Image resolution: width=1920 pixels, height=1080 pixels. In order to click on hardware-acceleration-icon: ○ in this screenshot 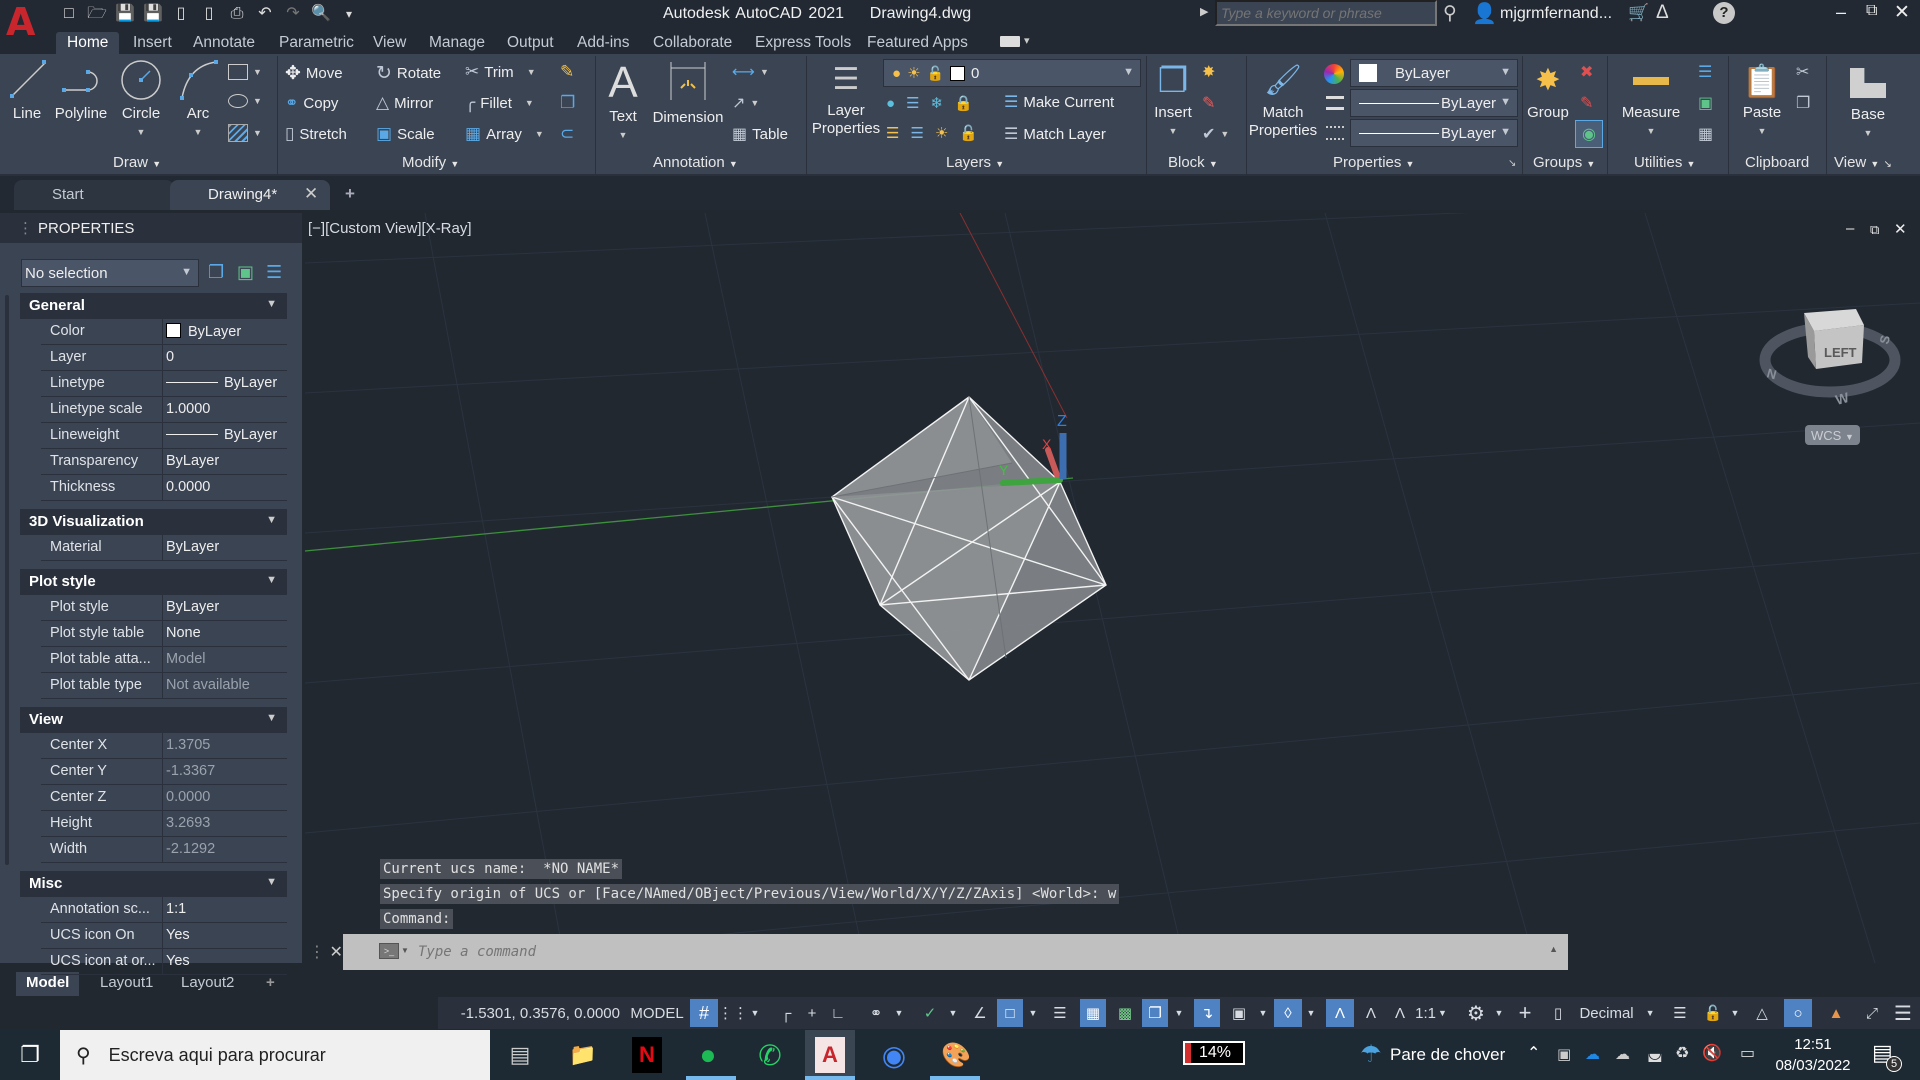, I will do `click(1798, 1013)`.